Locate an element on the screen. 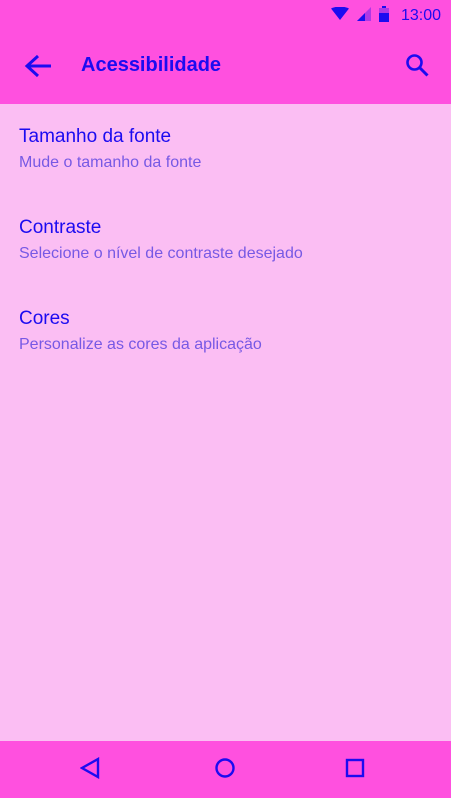  nav-back-button is located at coordinates (90, 770).